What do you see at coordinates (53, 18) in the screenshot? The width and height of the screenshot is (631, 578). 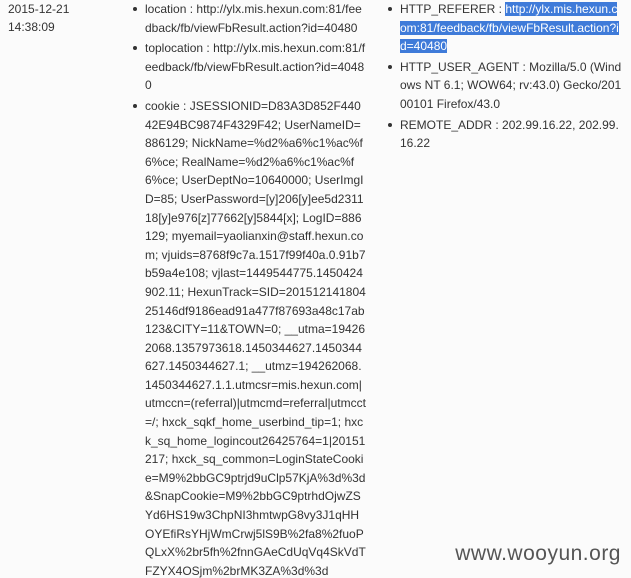 I see `timestamp-cell: 2015-12-21 14:38:09` at bounding box center [53, 18].